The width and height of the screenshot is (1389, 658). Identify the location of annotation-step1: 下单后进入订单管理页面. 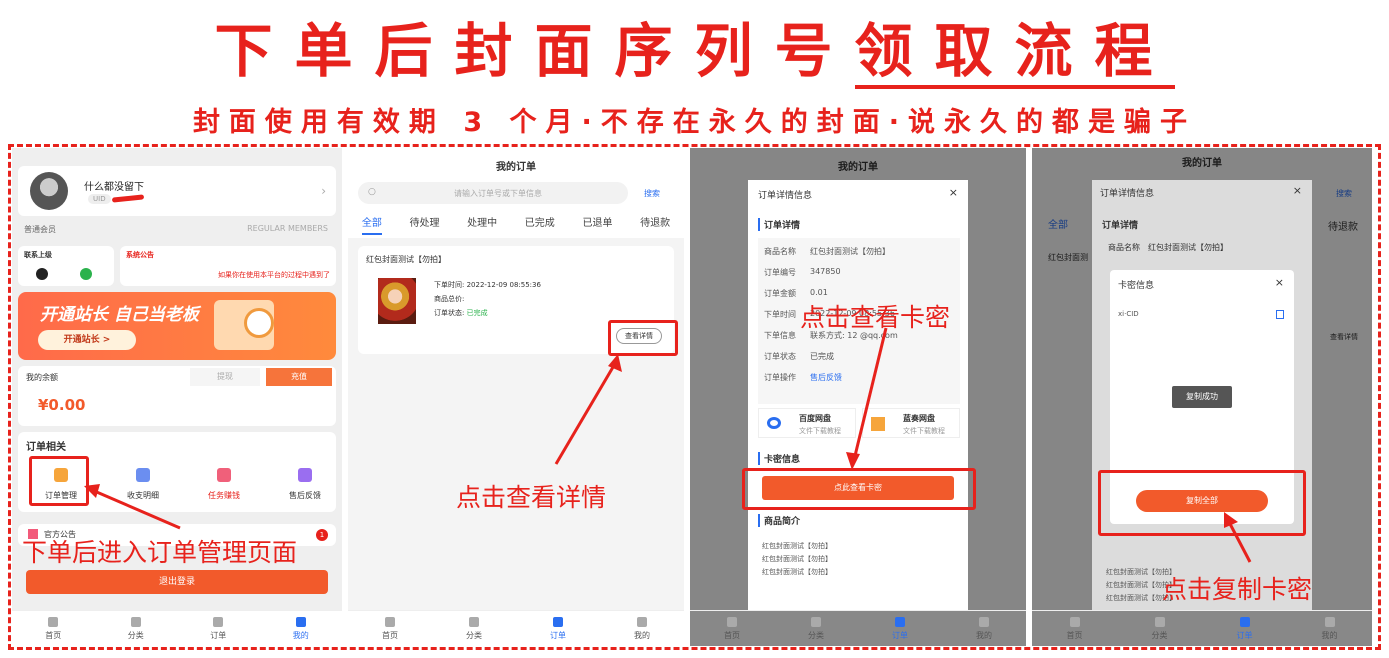
(160, 552).